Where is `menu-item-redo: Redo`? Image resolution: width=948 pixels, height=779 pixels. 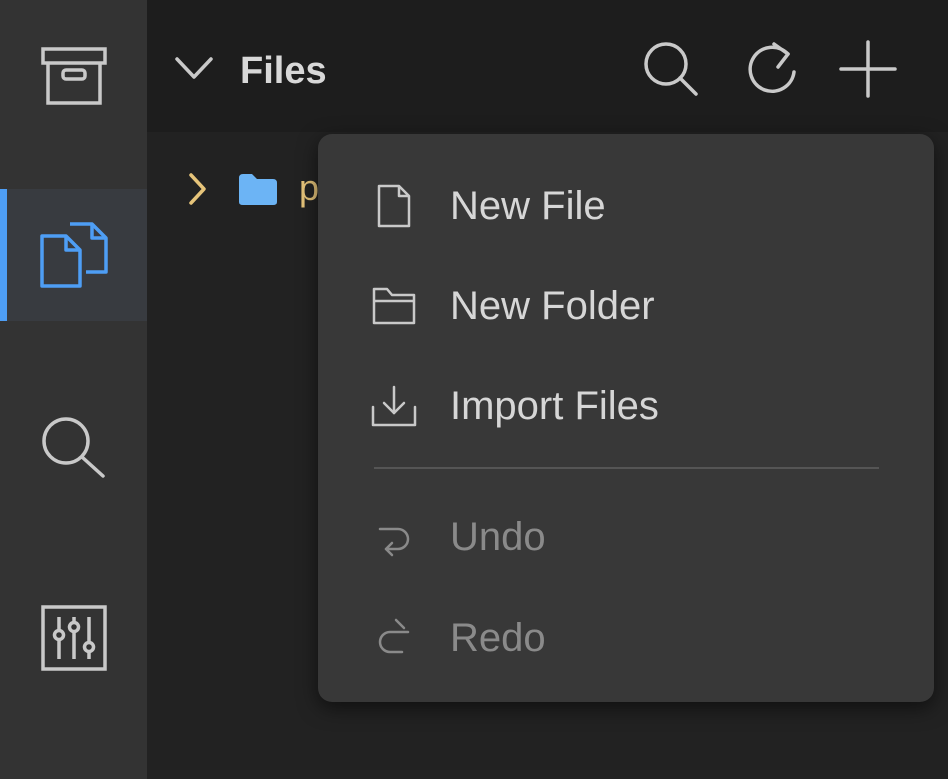 menu-item-redo: Redo is located at coordinates (626, 638).